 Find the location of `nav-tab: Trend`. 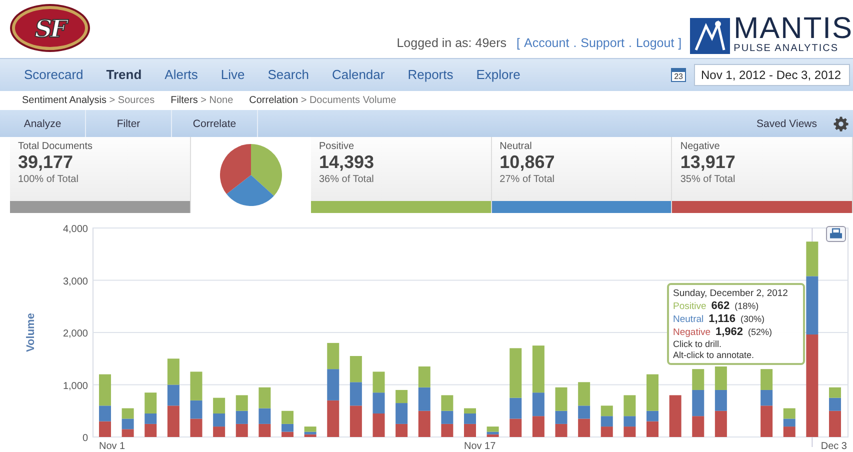

nav-tab: Trend is located at coordinates (124, 74).